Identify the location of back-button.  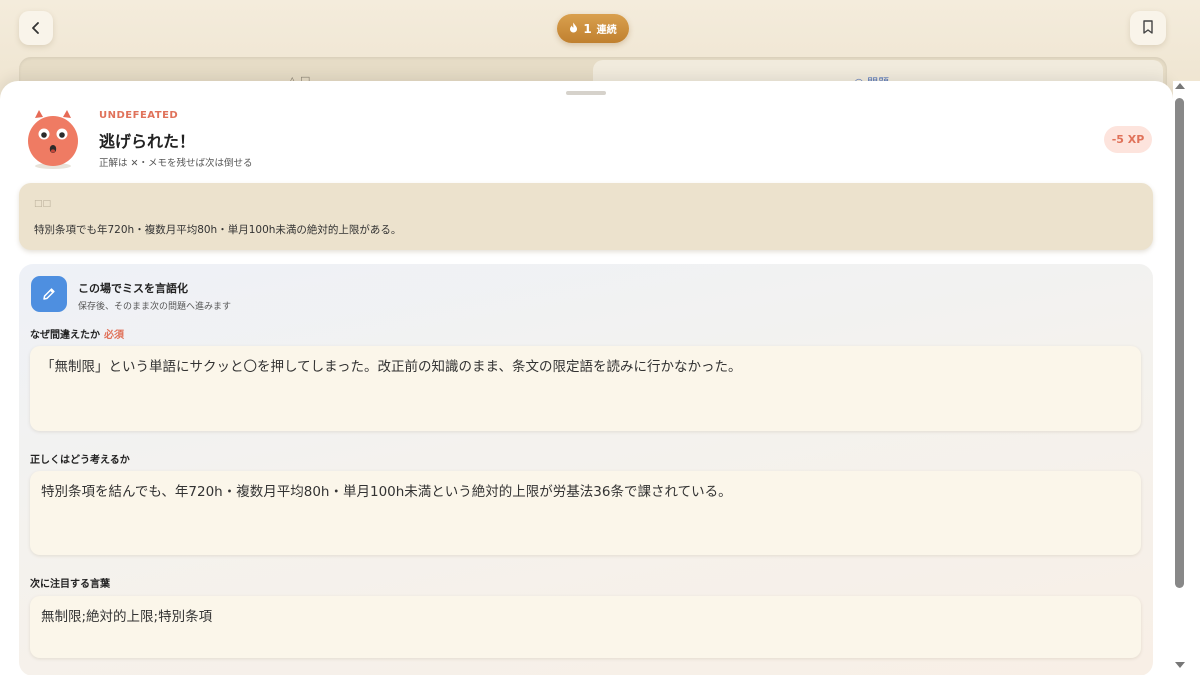
(36, 28).